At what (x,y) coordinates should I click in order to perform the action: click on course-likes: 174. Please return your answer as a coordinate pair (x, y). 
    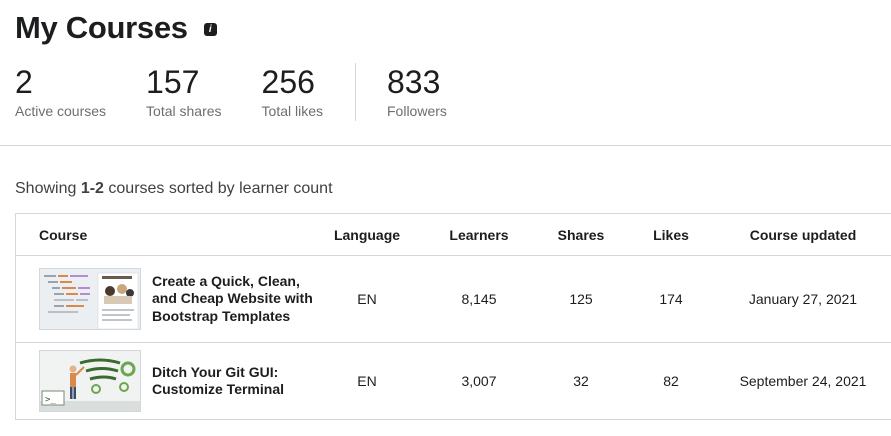
    Looking at the image, I should click on (671, 299).